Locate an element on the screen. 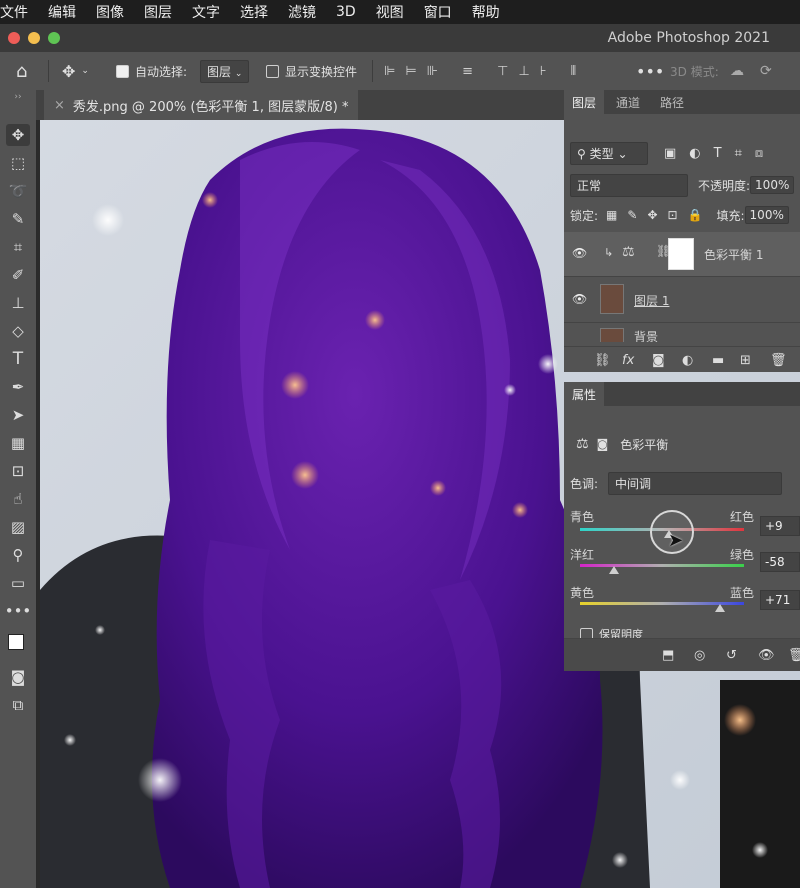 This screenshot has height=888, width=800. menu-window: 窗口 is located at coordinates (438, 12).